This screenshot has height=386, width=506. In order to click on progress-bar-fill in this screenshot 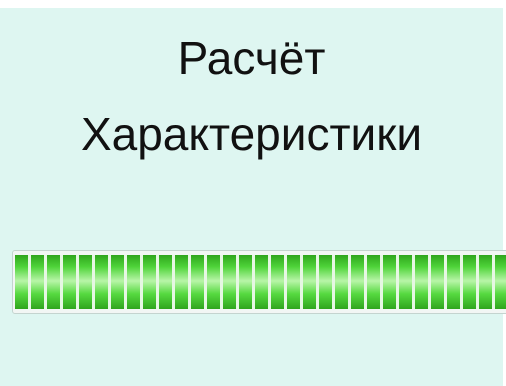, I will do `click(260, 282)`.